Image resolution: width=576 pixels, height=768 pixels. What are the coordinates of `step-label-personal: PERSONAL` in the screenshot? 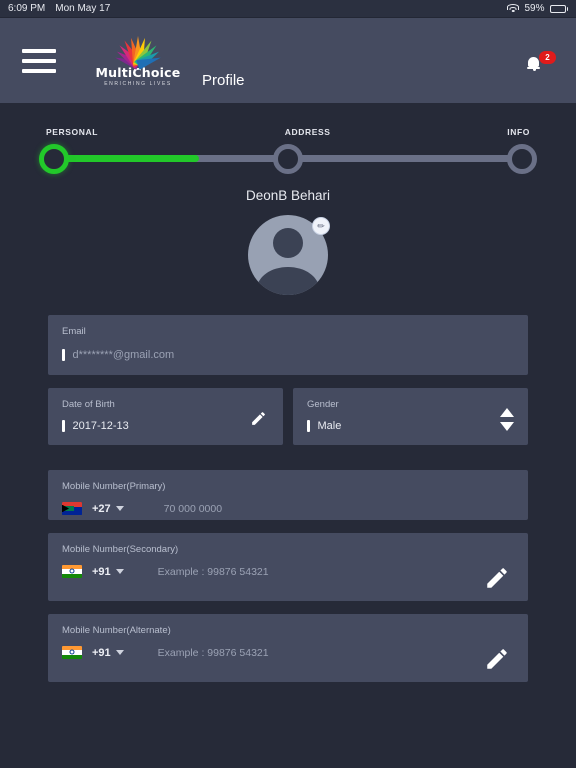 It's located at (72, 132).